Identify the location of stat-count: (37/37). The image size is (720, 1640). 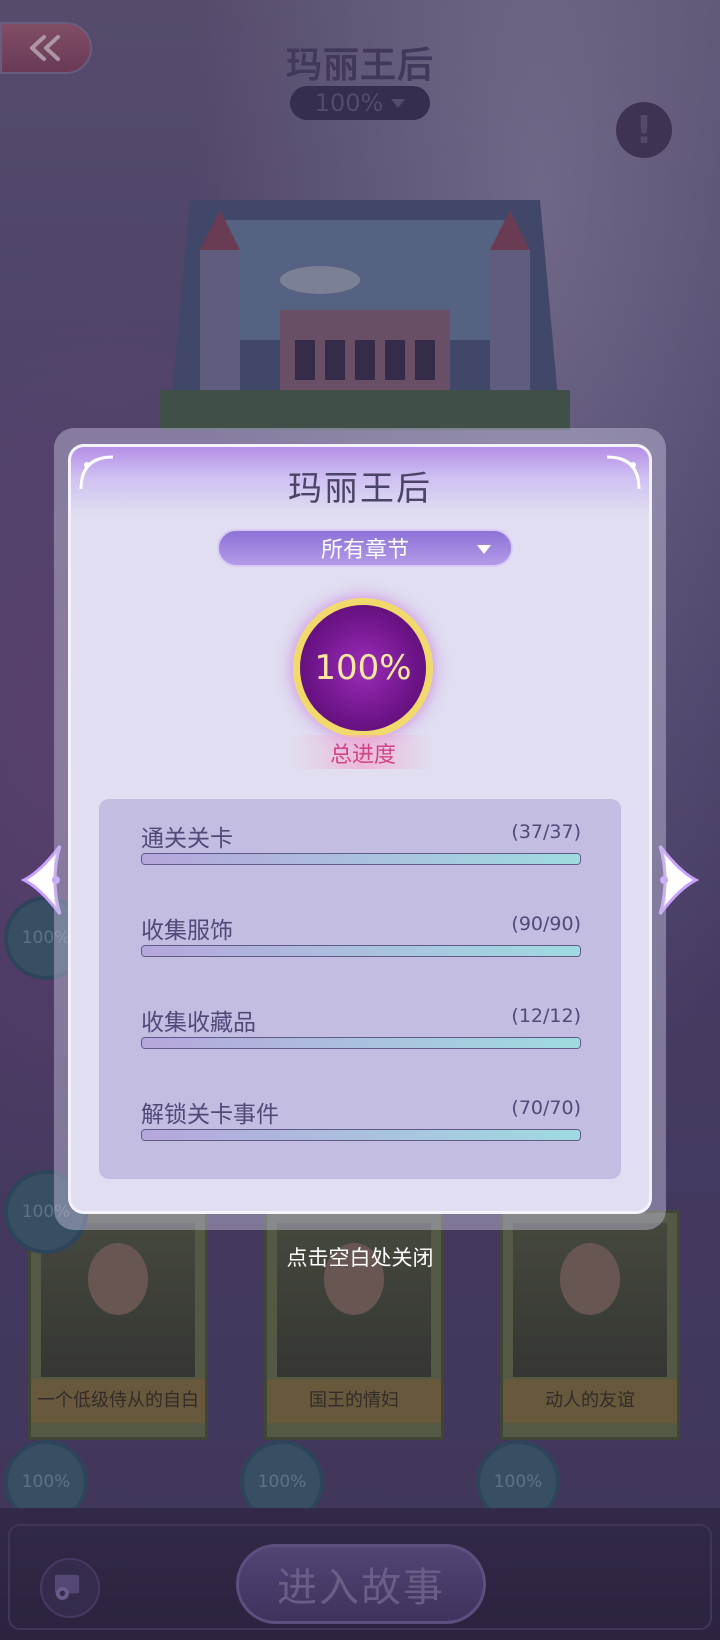
(546, 832).